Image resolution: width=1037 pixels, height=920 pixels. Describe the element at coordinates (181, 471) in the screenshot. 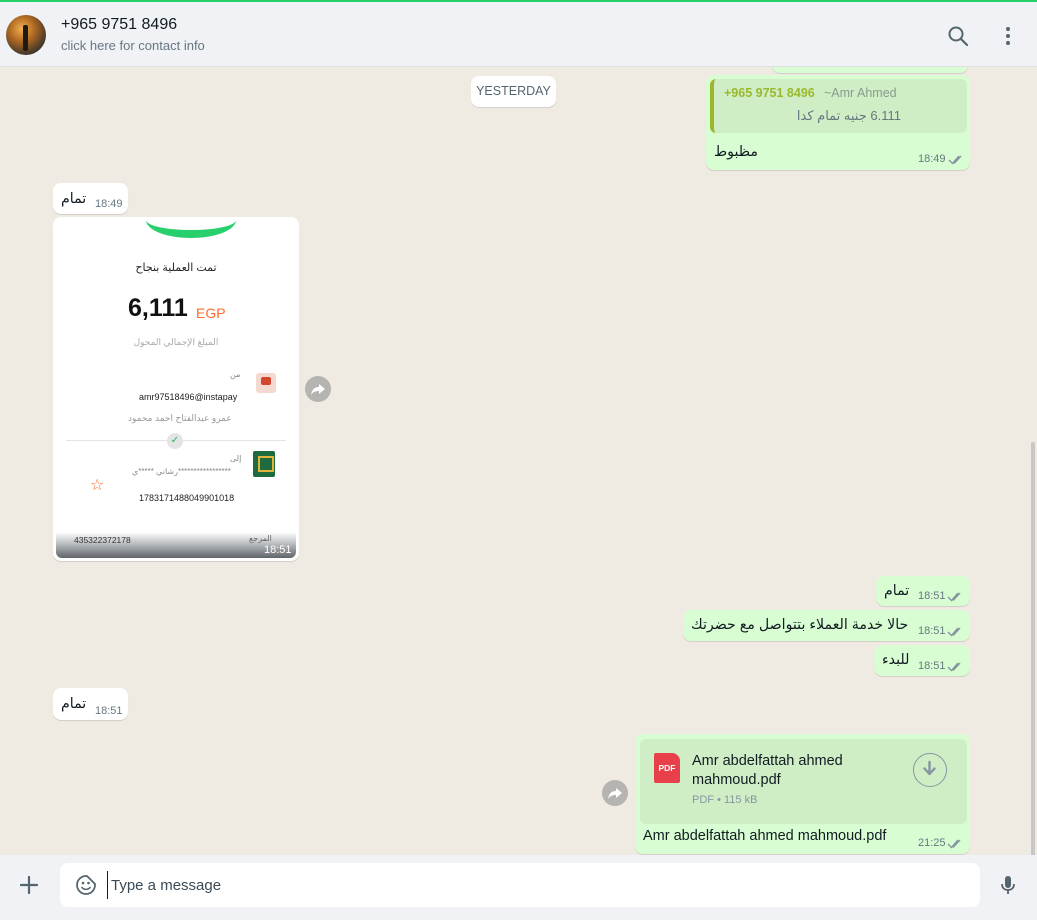

I see `receipt-to-masked: رشاني *****ي*****************` at that location.